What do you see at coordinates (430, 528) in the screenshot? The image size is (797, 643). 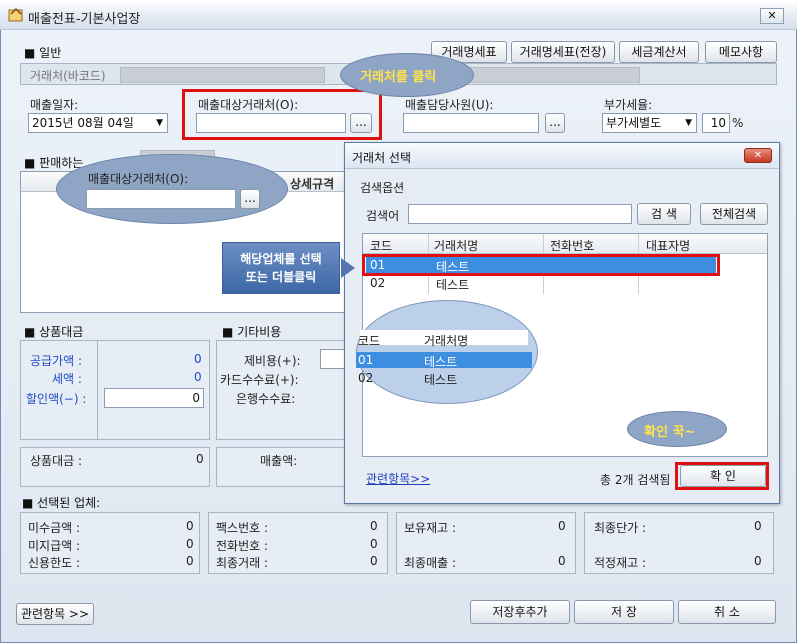 I see `stock-label: 보유재고 :` at bounding box center [430, 528].